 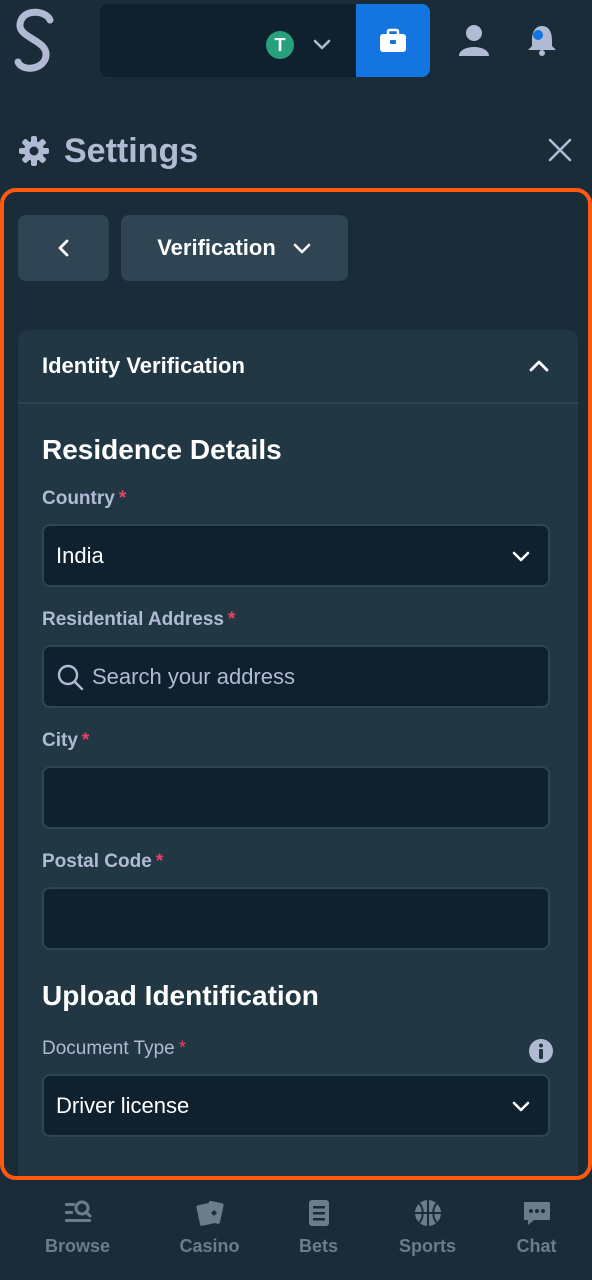 What do you see at coordinates (265, 40) in the screenshot?
I see `wallet-balance: T` at bounding box center [265, 40].